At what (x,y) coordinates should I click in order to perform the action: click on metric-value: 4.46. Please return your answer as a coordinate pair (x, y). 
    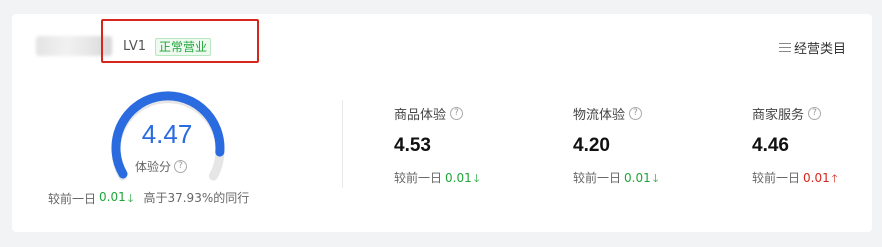
    Looking at the image, I should click on (770, 145).